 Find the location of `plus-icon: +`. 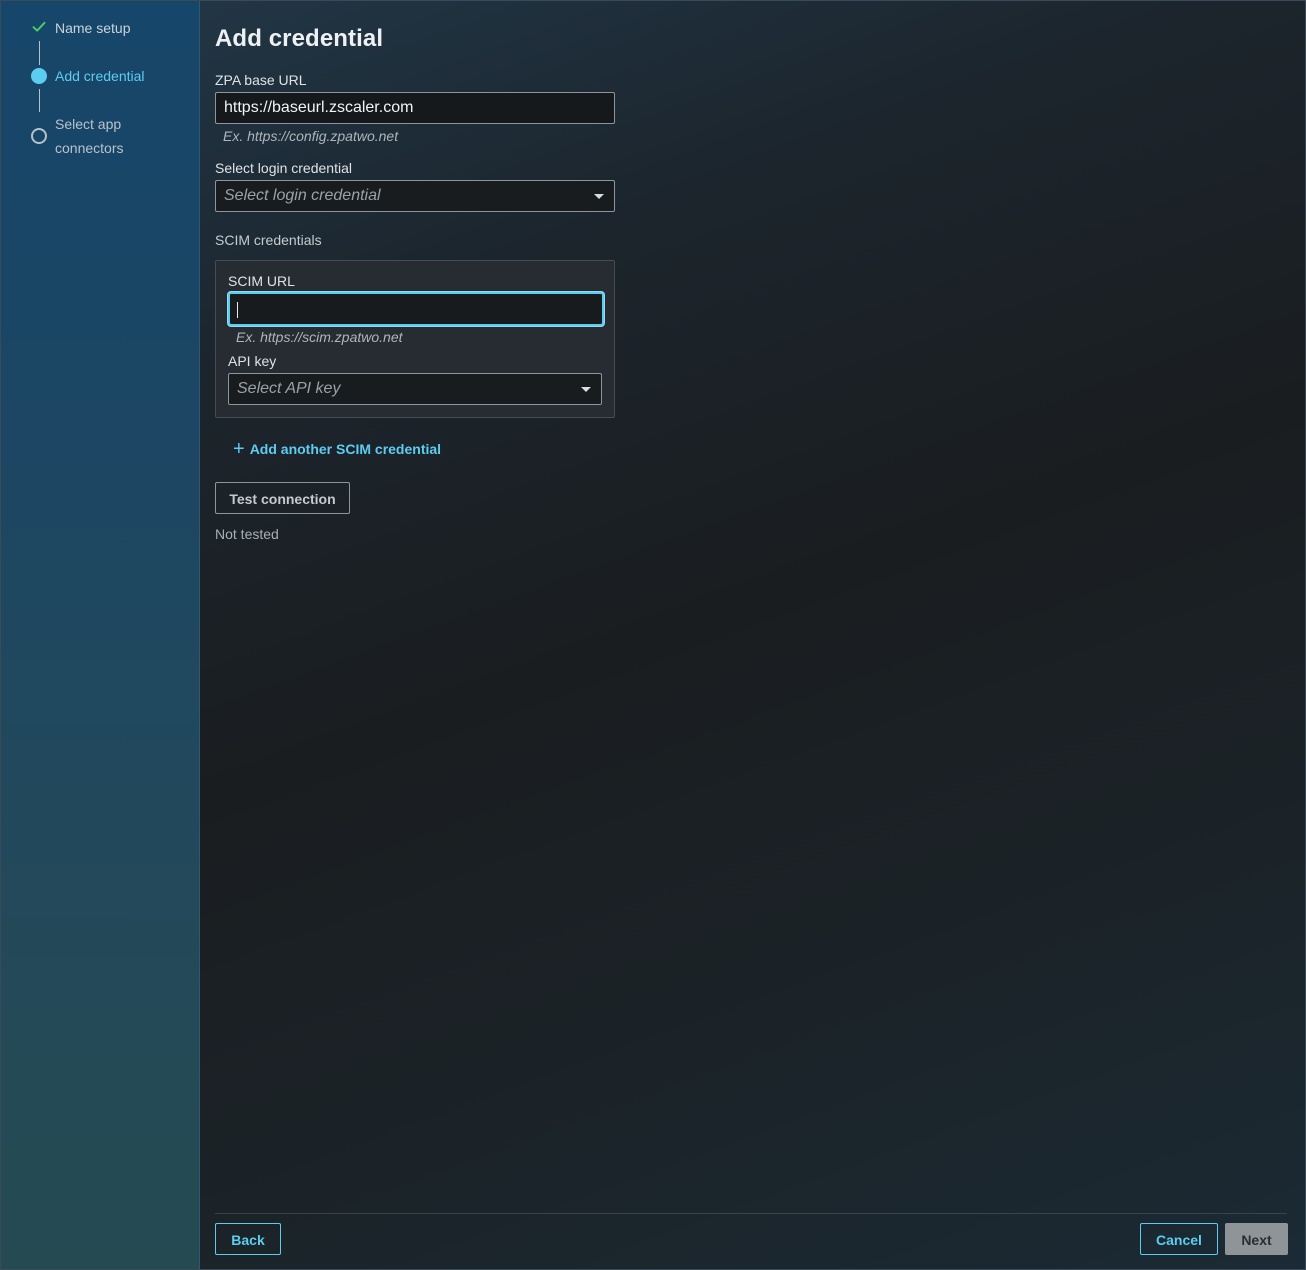

plus-icon: + is located at coordinates (239, 449).